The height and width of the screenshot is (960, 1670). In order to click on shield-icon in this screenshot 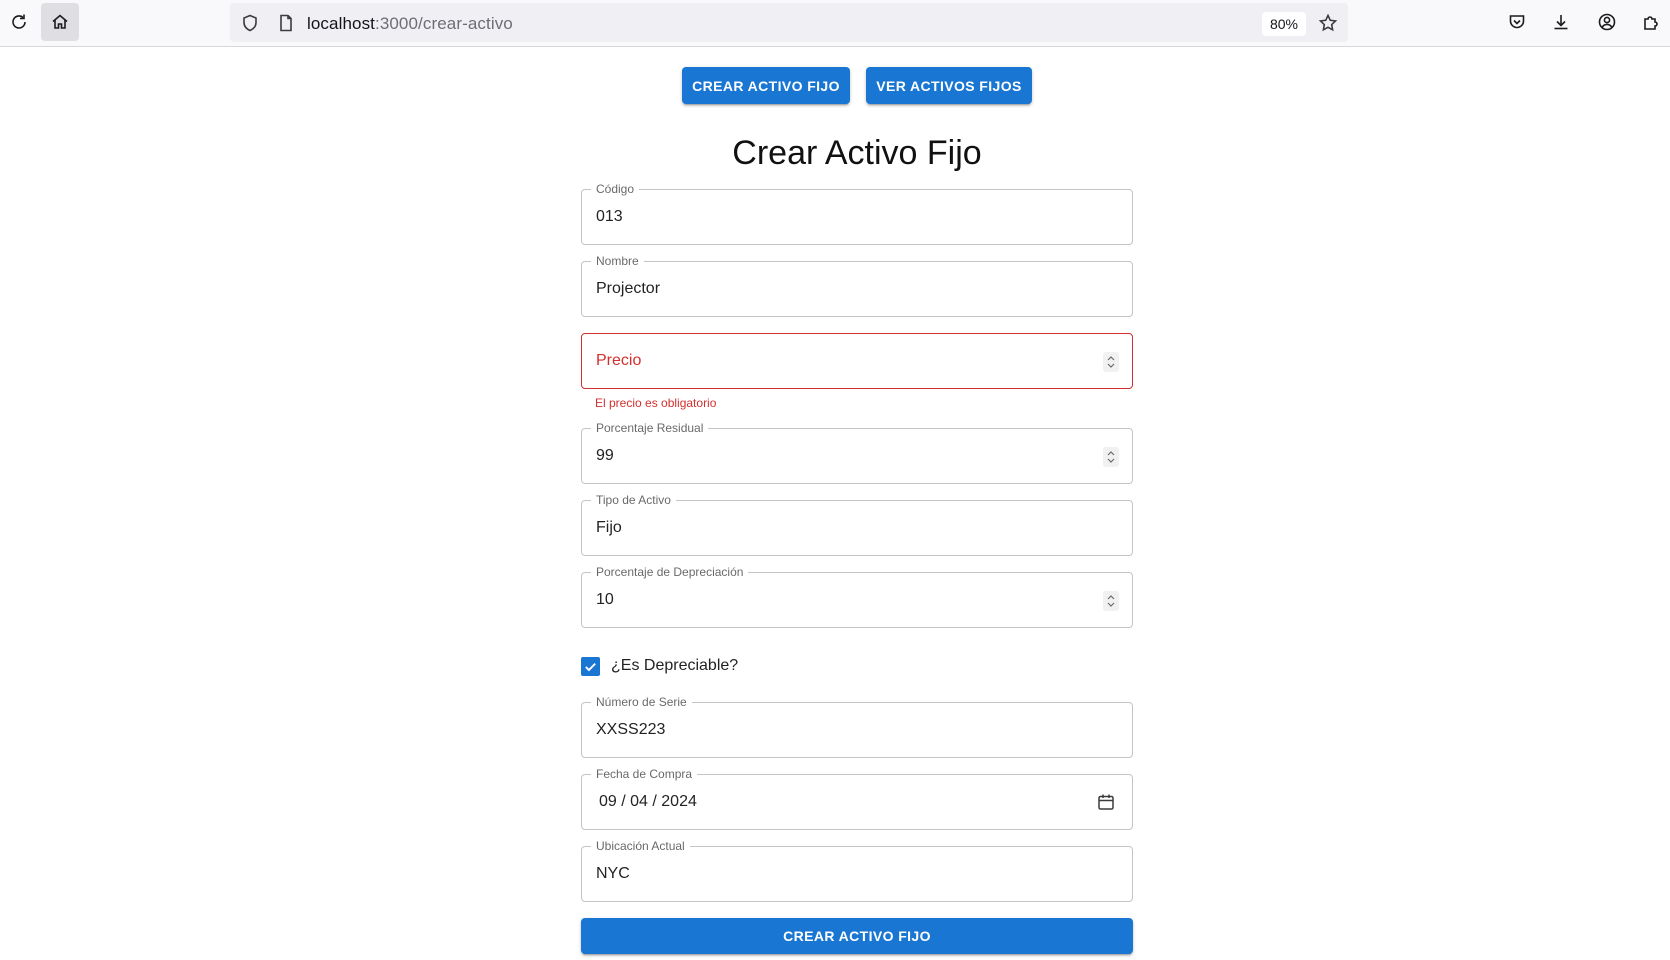, I will do `click(250, 23)`.